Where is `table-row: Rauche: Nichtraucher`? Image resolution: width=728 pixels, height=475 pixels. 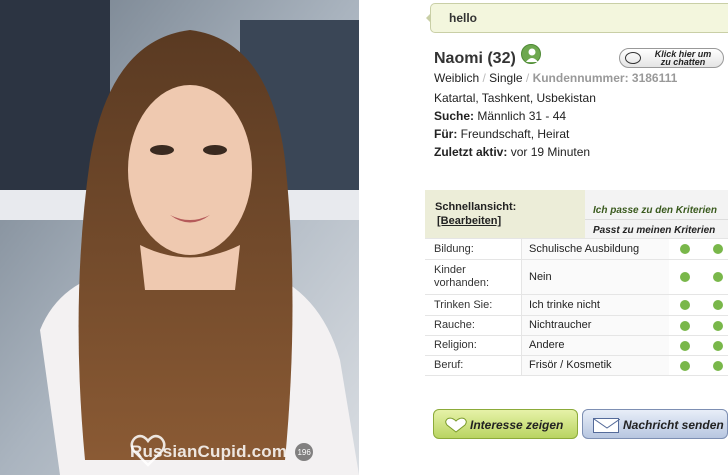 table-row: Rauche: Nichtraucher is located at coordinates (576, 325).